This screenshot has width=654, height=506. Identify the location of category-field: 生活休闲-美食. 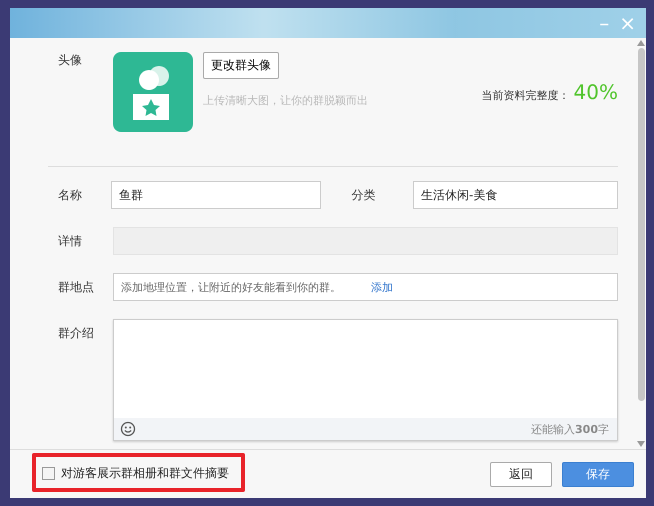
(515, 195).